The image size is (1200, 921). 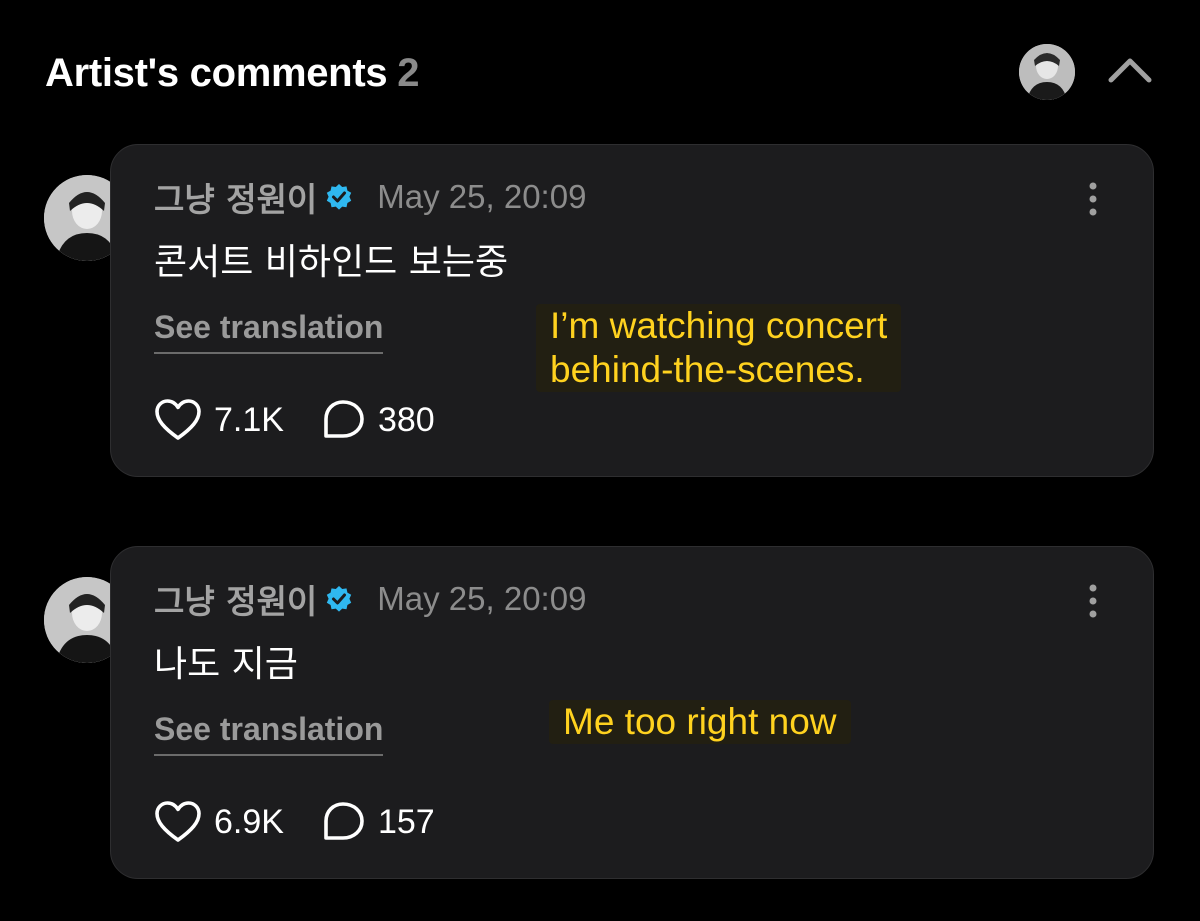 I want to click on translation-overlay-line: Me too right now, so click(x=700, y=721).